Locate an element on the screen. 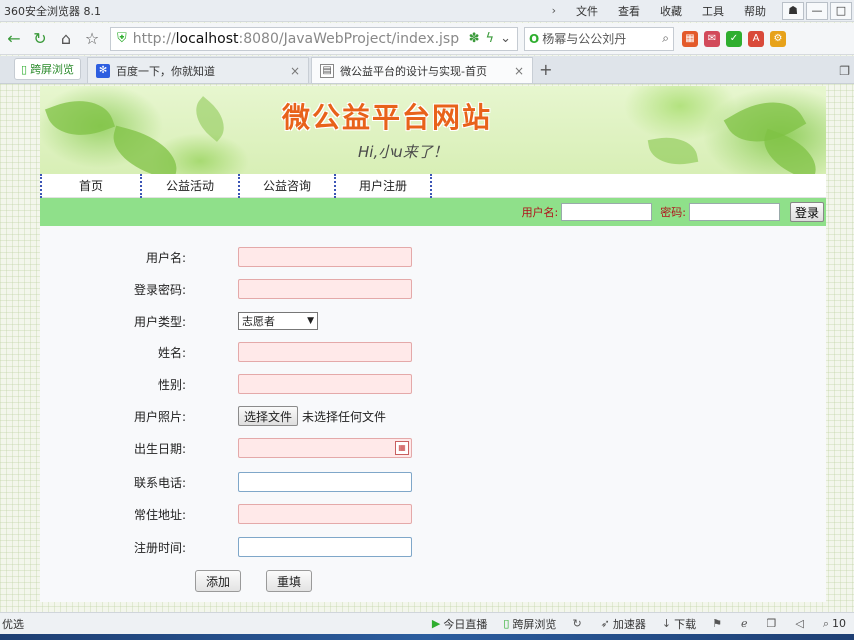 Image resolution: width=854 pixels, height=640 pixels. refresh-icon: ↻ is located at coordinates (40, 39).